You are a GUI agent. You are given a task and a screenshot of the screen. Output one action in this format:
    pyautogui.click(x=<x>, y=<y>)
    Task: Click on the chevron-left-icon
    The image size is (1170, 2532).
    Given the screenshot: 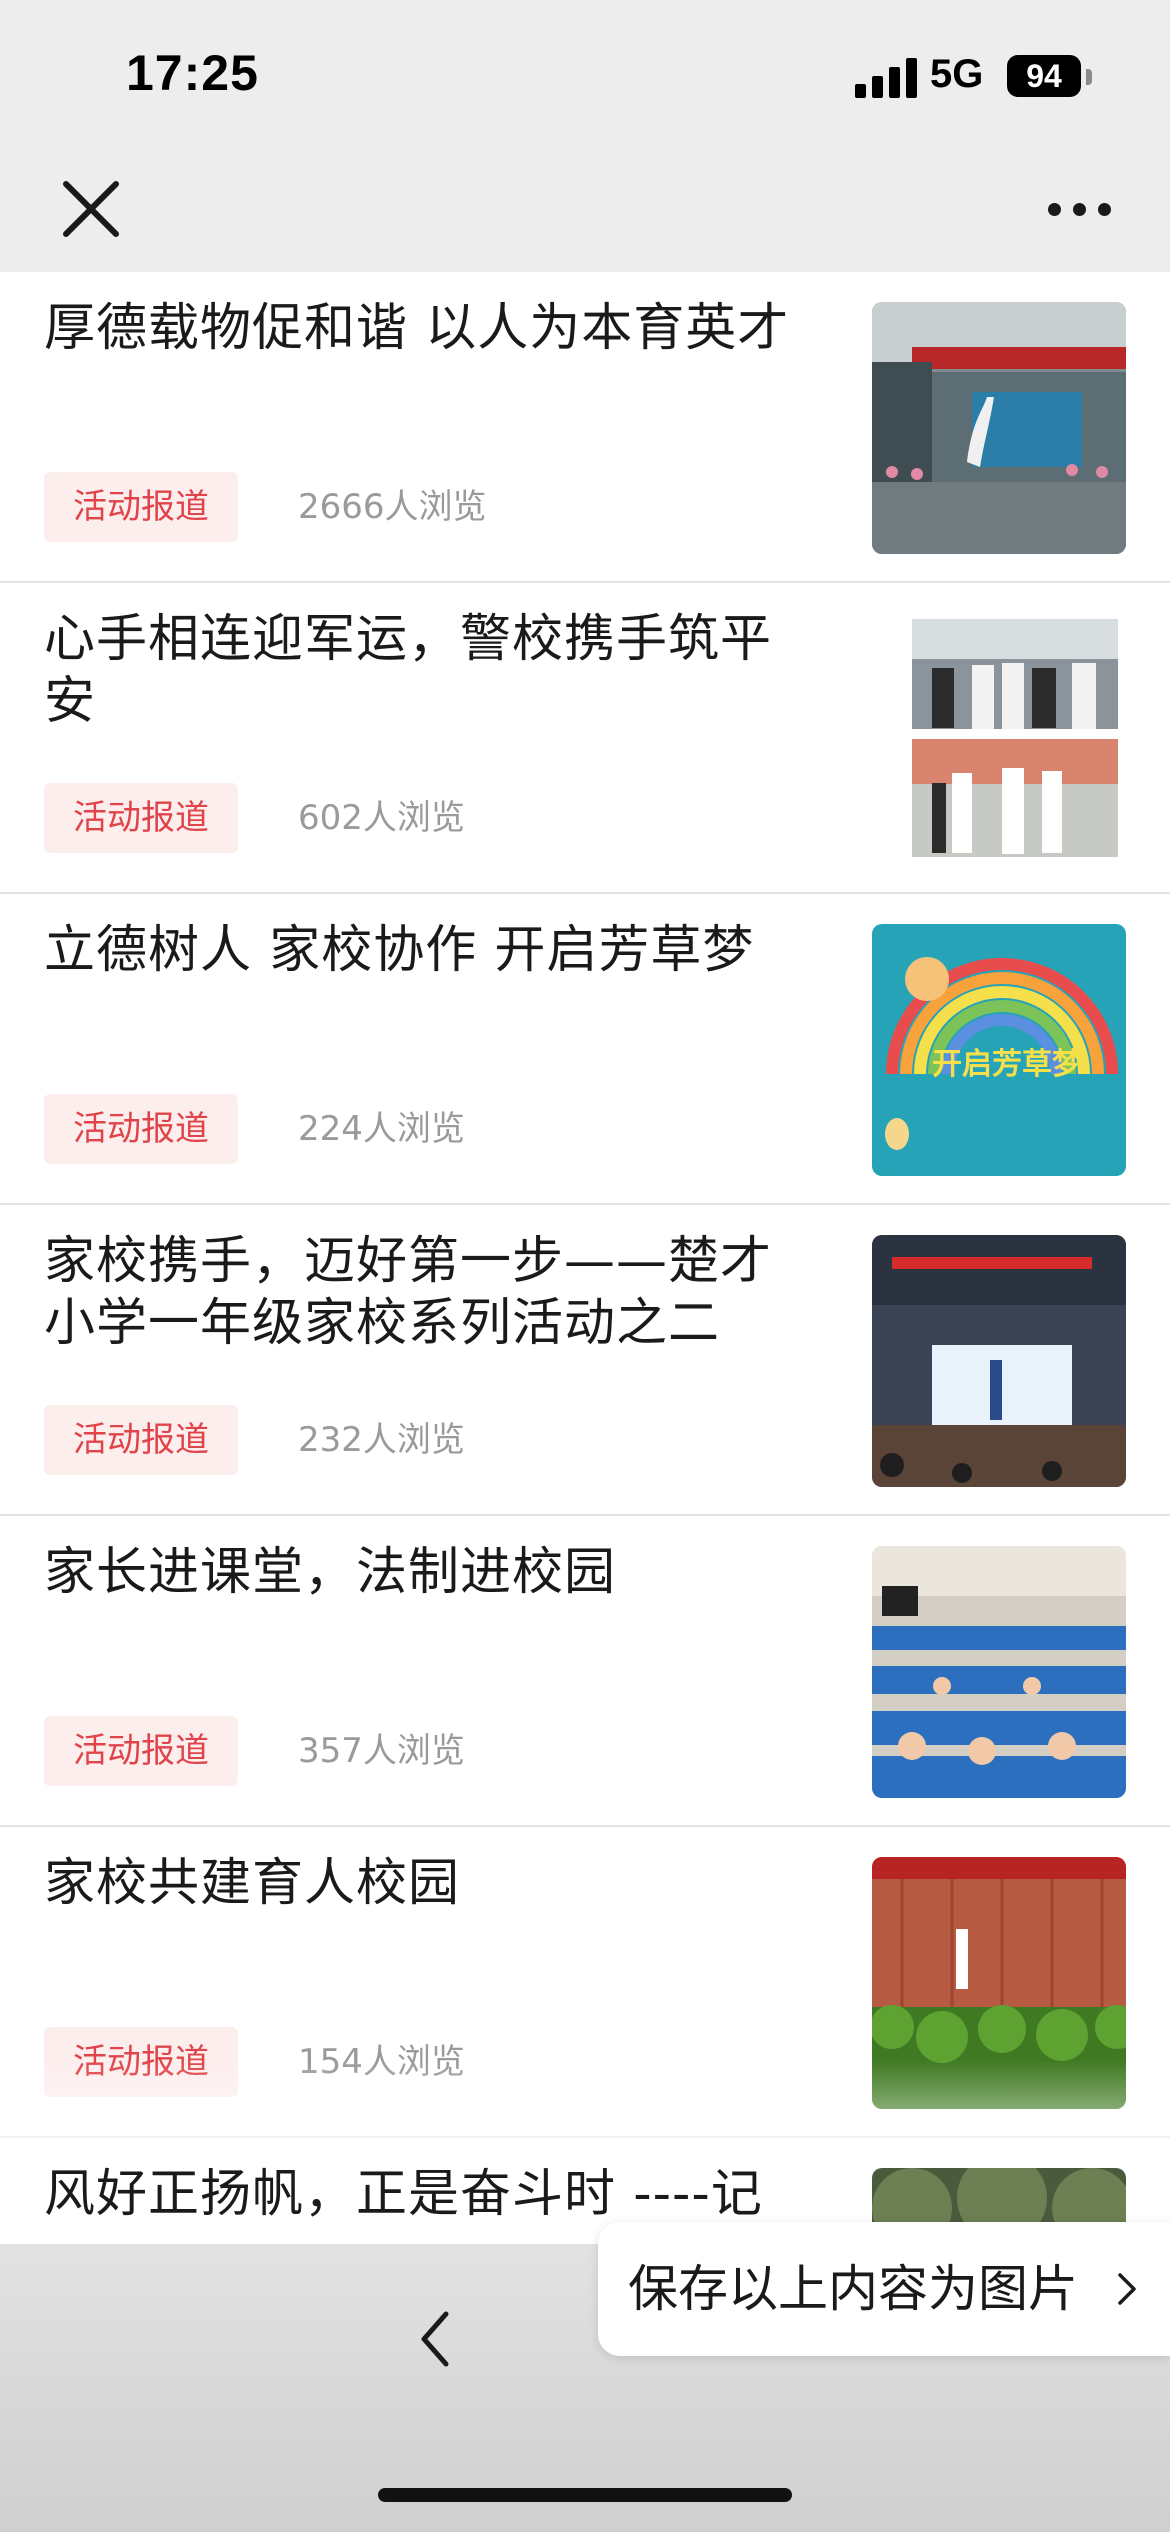 What is the action you would take?
    pyautogui.click(x=435, y=2339)
    